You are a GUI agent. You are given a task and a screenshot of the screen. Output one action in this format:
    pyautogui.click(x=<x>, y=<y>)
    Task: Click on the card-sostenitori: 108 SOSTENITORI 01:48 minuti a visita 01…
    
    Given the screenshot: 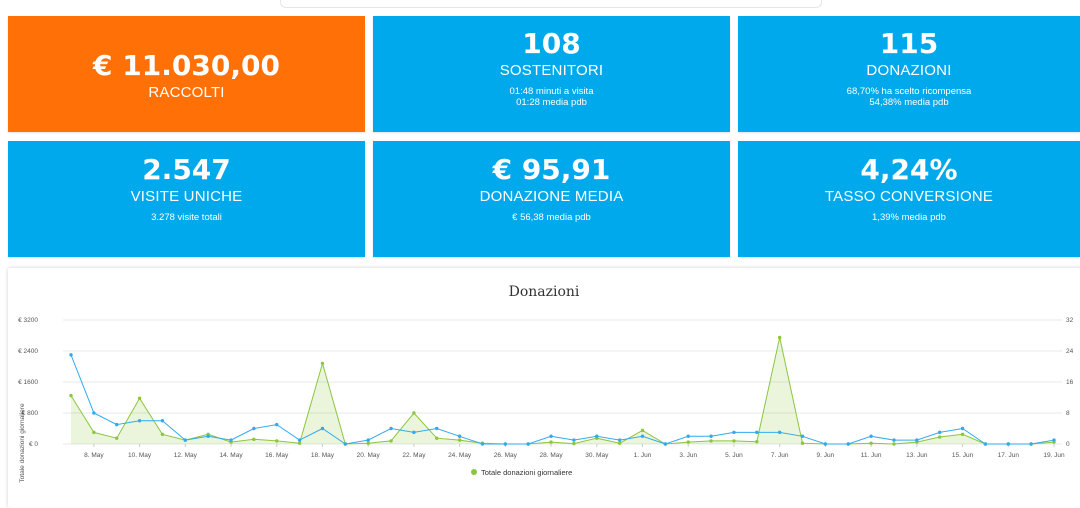 What is the action you would take?
    pyautogui.click(x=551, y=74)
    